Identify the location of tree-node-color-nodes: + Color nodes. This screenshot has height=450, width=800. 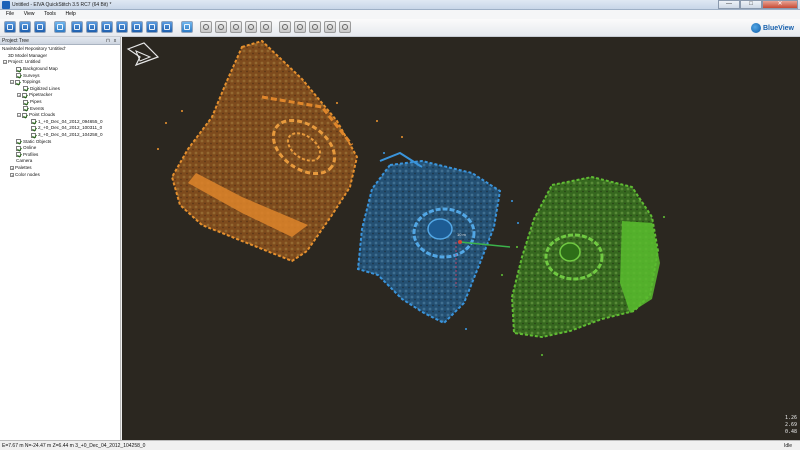
(60, 174).